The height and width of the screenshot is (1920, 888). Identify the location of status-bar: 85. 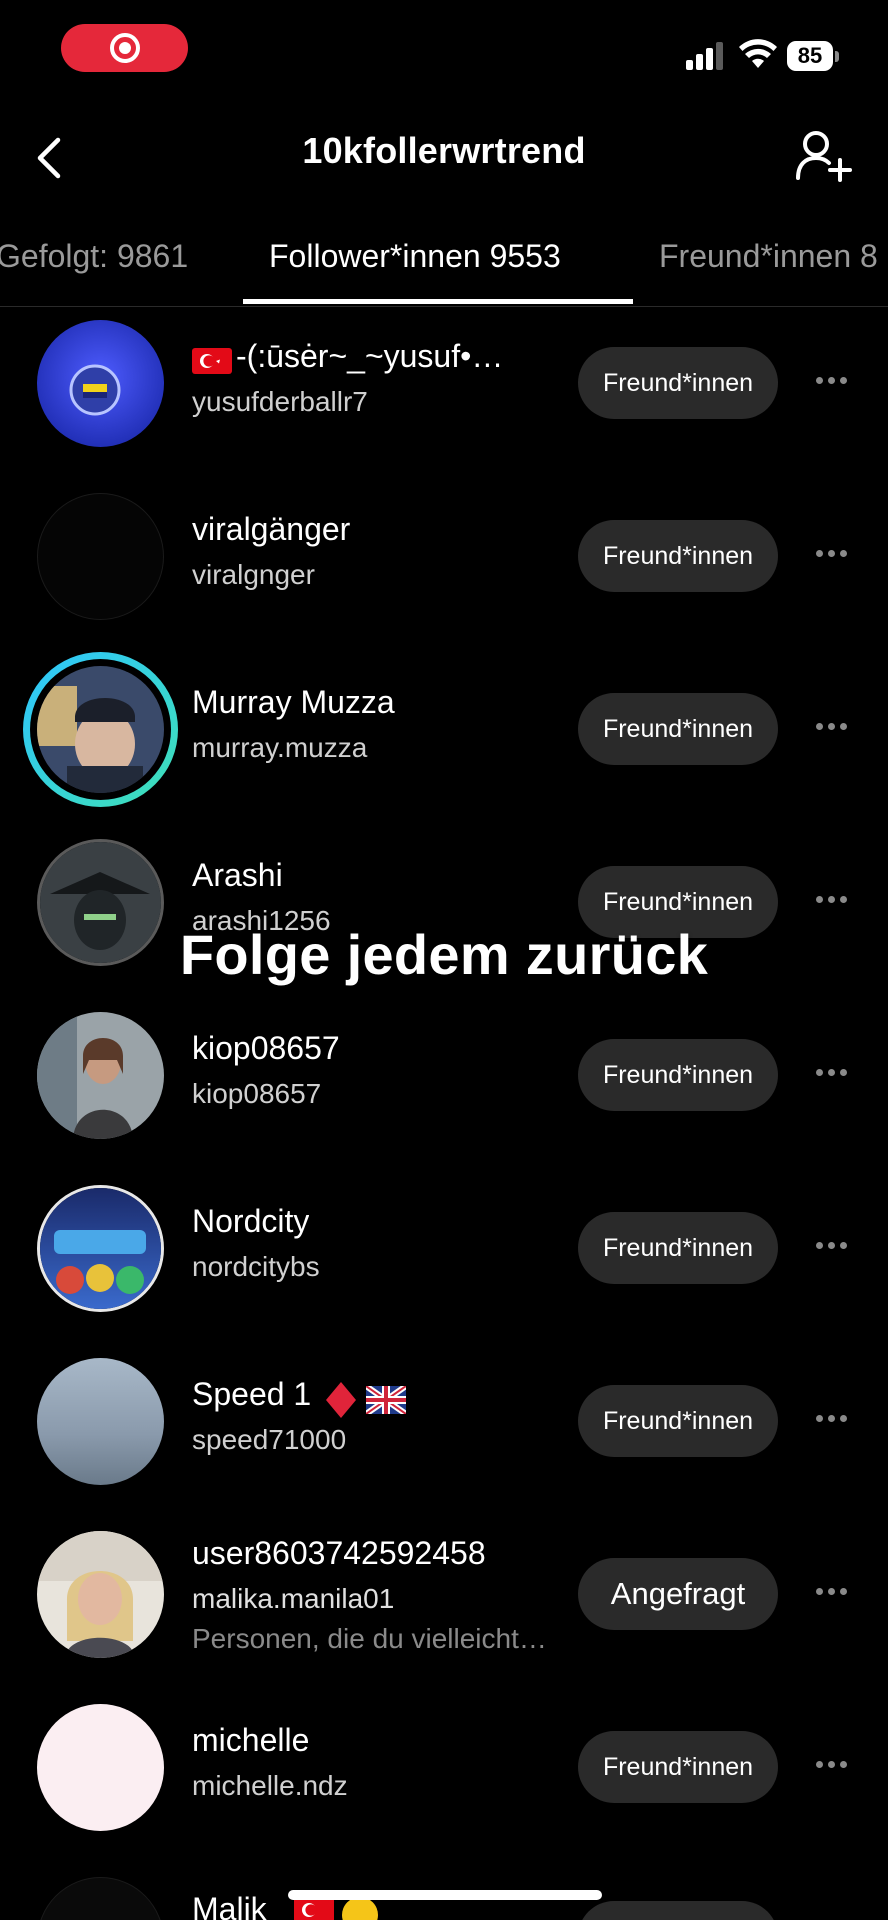
(444, 50).